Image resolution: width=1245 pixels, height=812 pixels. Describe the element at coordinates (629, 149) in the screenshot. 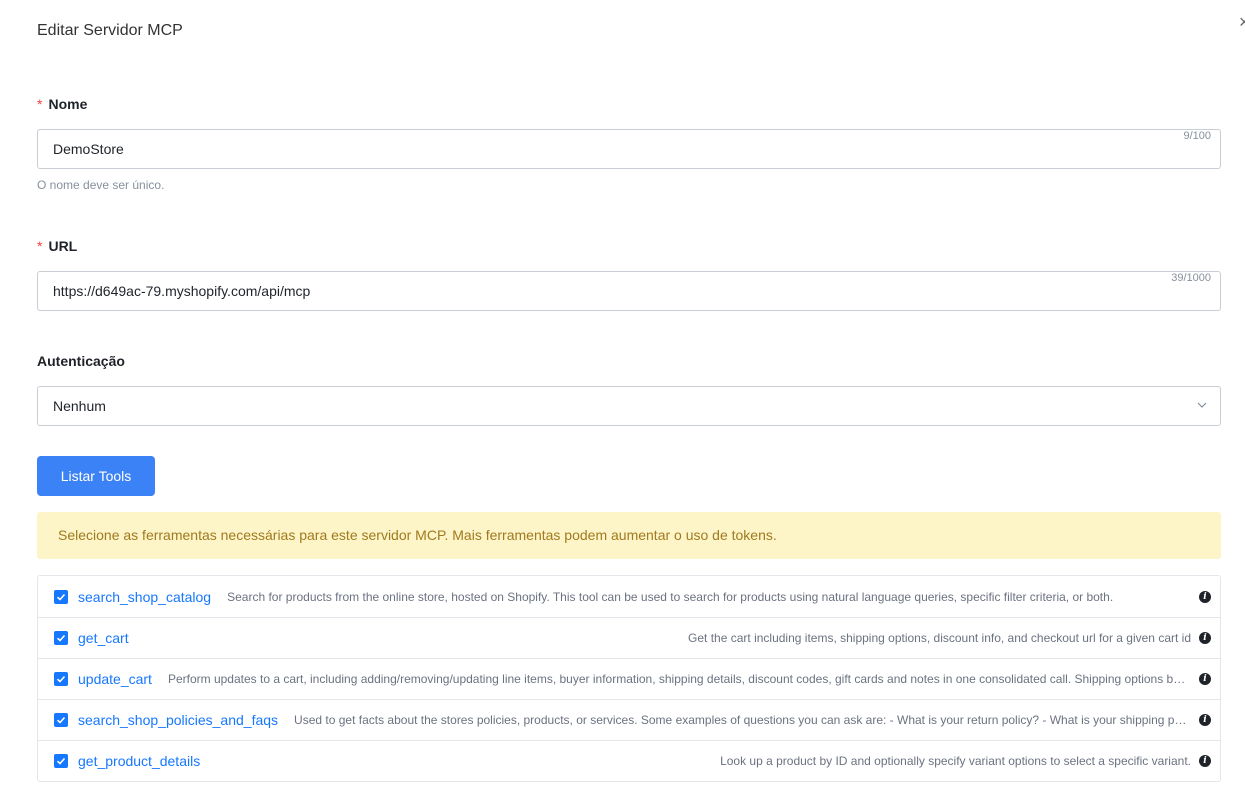

I see `name-input: DemoStore 9/100` at that location.